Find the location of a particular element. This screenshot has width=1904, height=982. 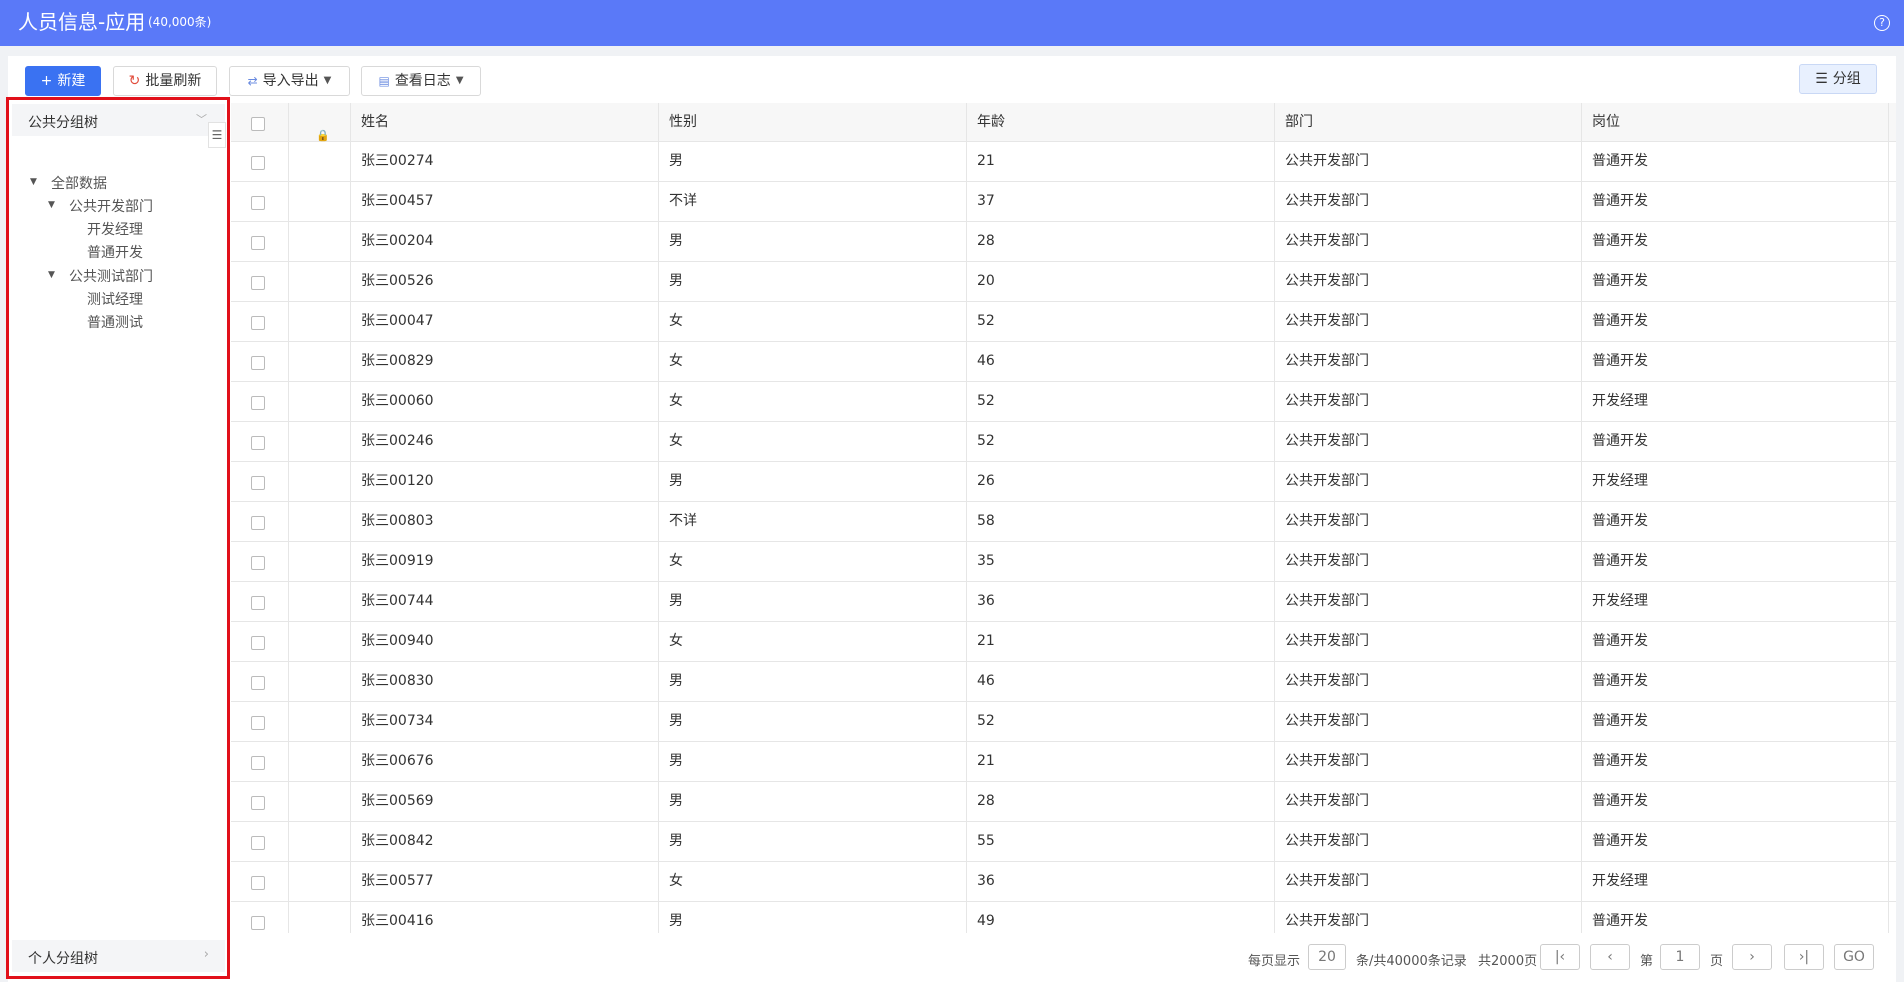

table-row: 张三00744 男 36 公共开发部门 开发经理 is located at coordinates (1063, 602).